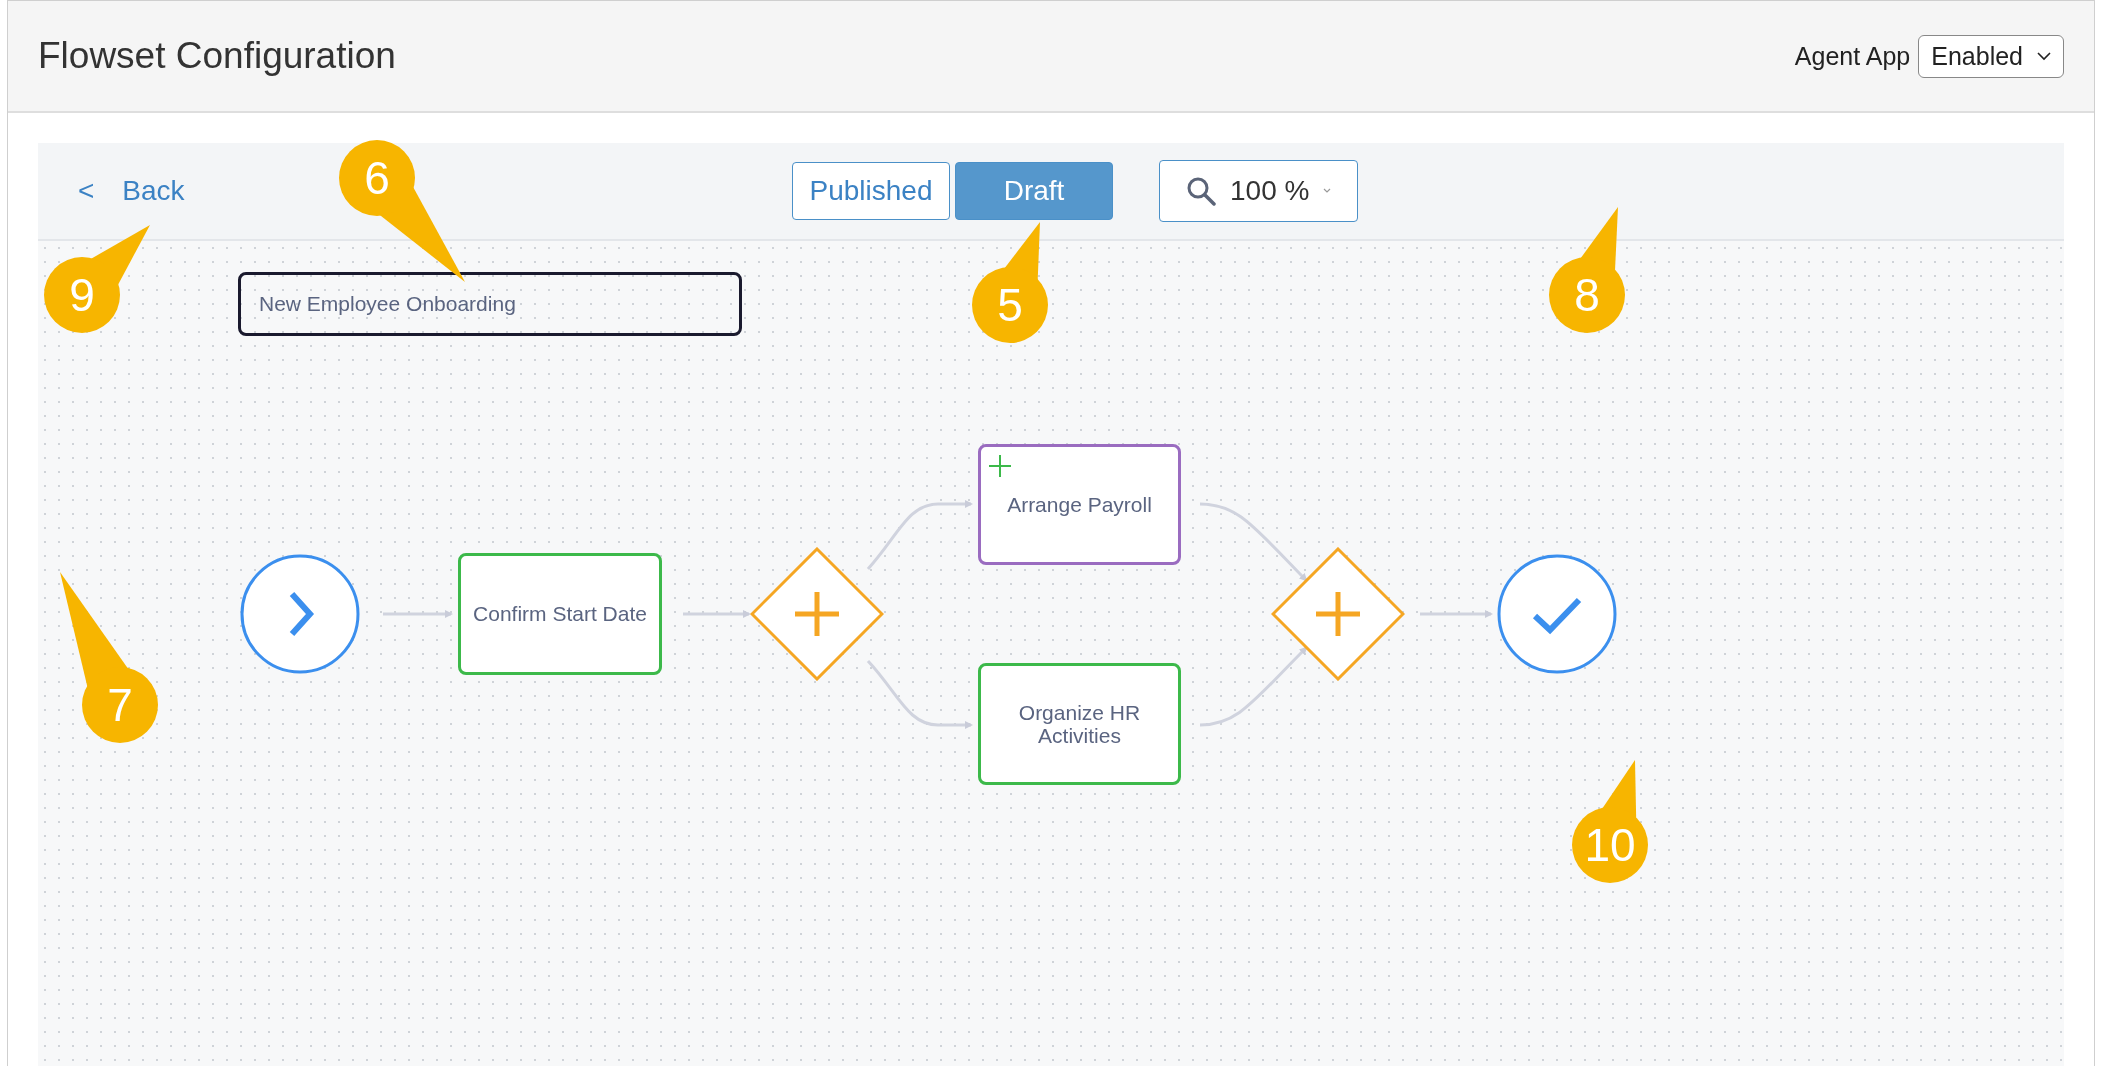  I want to click on zoom-control: 100 %, so click(1258, 191).